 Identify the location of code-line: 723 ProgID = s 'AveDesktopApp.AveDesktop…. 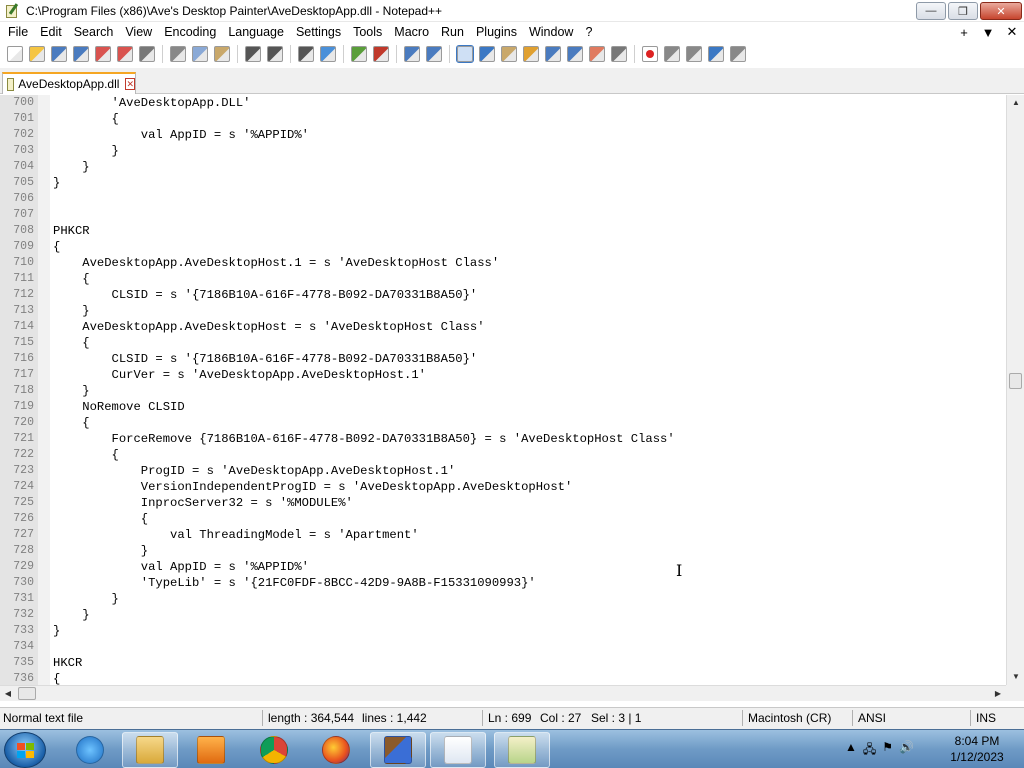
(503, 471).